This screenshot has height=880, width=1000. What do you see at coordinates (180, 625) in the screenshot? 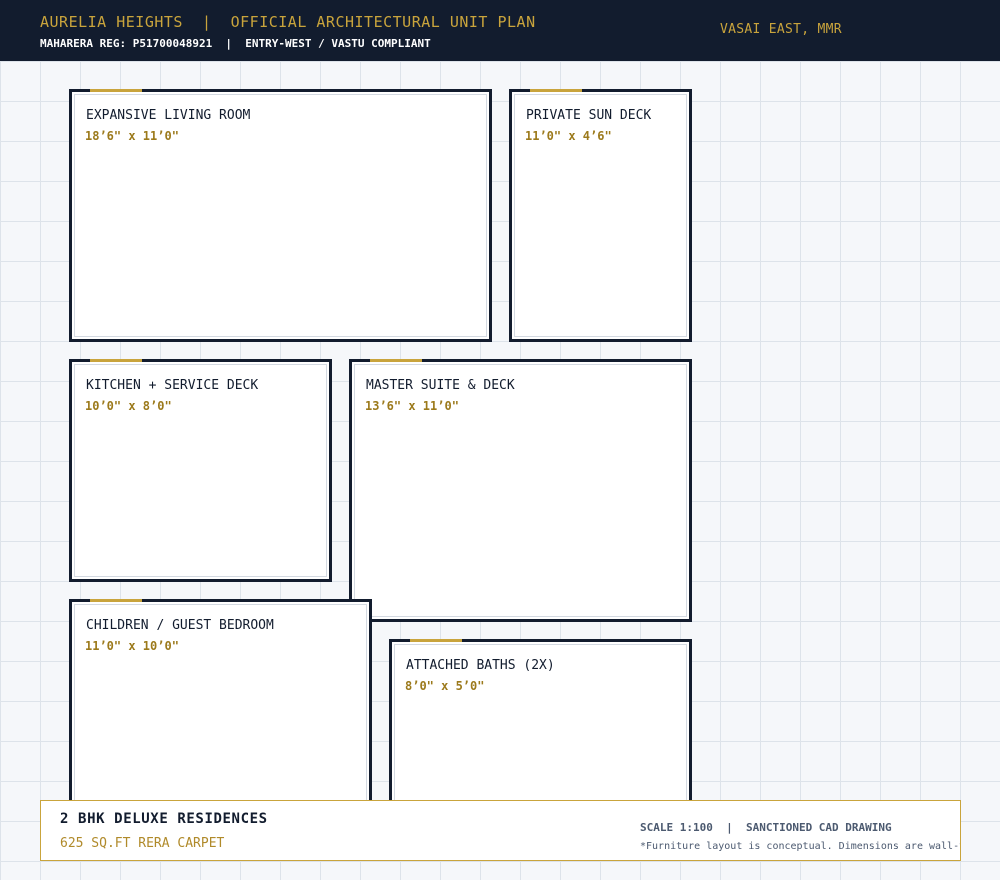
I see `room-name: CHILDREN / GUEST BEDROOM` at bounding box center [180, 625].